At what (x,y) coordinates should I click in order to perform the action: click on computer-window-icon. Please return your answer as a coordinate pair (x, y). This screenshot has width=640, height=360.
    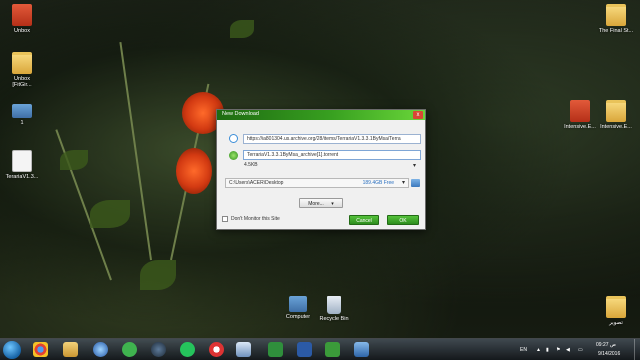
    Looking at the image, I should click on (243, 349).